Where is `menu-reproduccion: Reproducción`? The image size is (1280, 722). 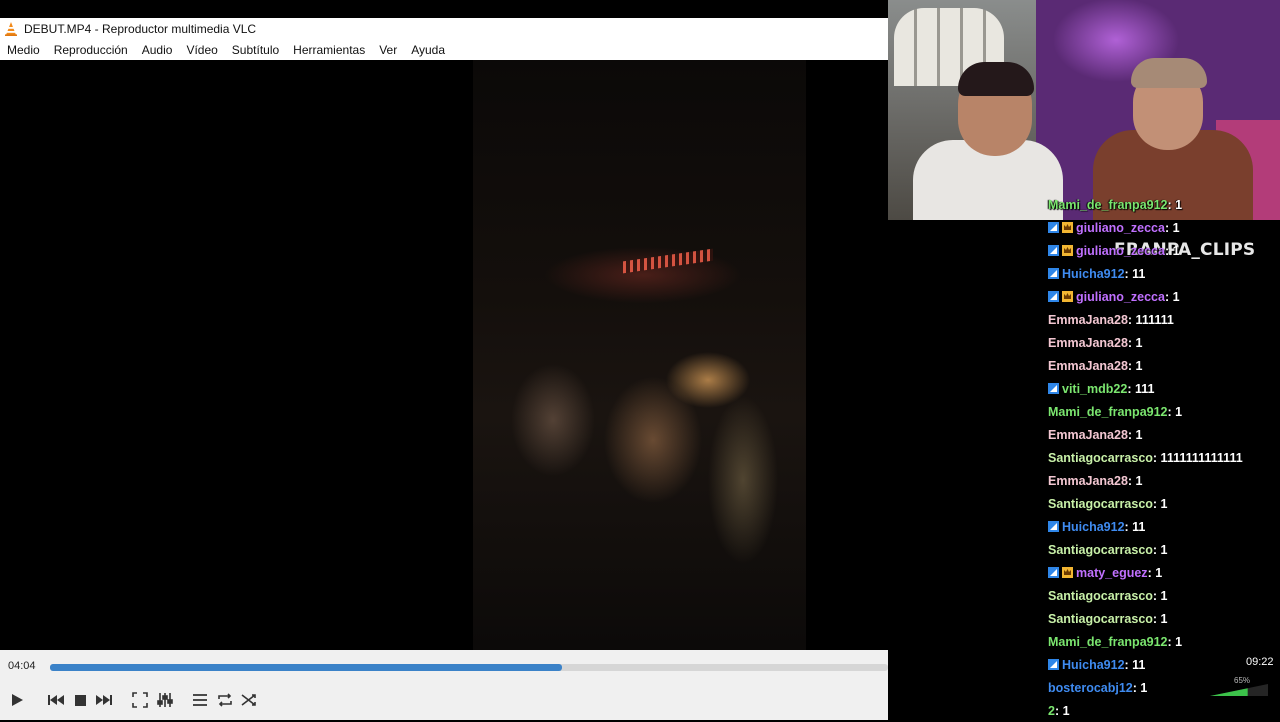
menu-reproduccion: Reproducción is located at coordinates (91, 50).